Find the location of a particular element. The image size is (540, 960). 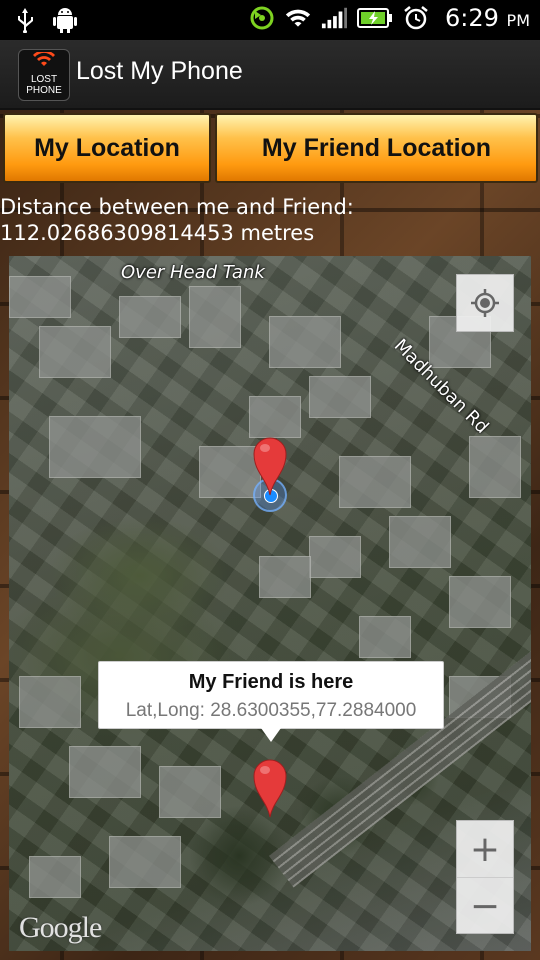

distance-value: 112.02686309814453 metres is located at coordinates (157, 233).